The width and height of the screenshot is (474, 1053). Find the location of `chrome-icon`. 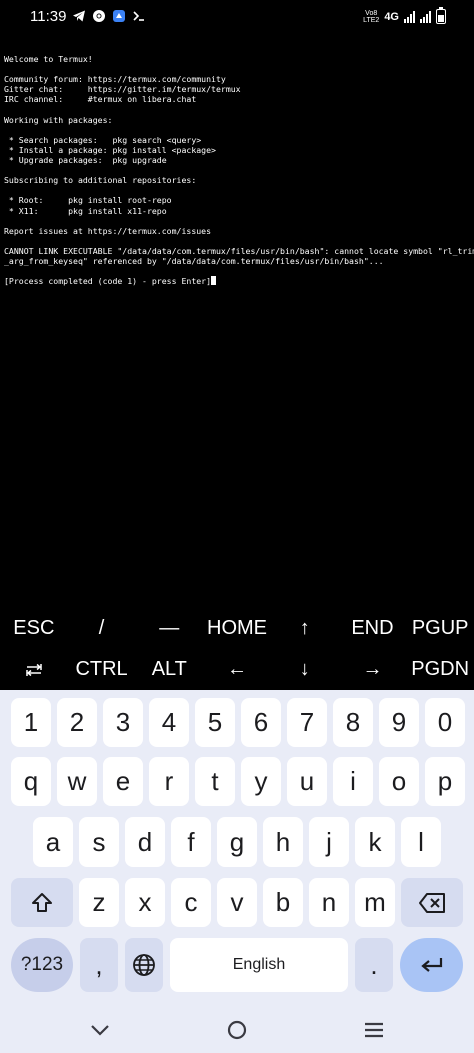

chrome-icon is located at coordinates (99, 16).